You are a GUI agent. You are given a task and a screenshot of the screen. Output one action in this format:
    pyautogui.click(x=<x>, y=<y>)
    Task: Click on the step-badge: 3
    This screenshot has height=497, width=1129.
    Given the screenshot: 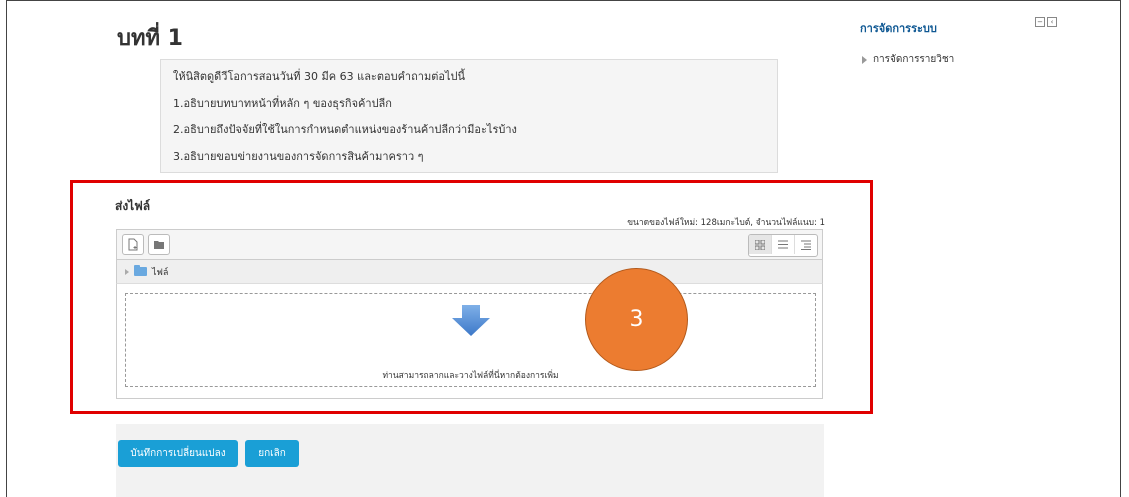 What is the action you would take?
    pyautogui.click(x=636, y=319)
    